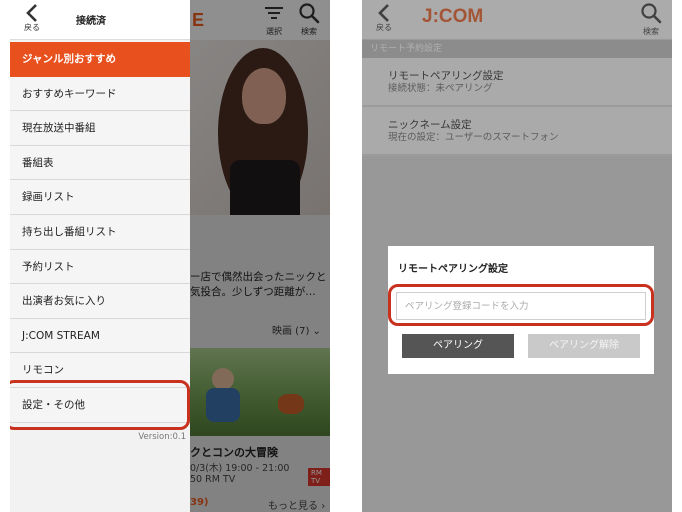 Image resolution: width=682 pixels, height=512 pixels. Describe the element at coordinates (100, 405) in the screenshot. I see `settings-highlight-frame` at that location.